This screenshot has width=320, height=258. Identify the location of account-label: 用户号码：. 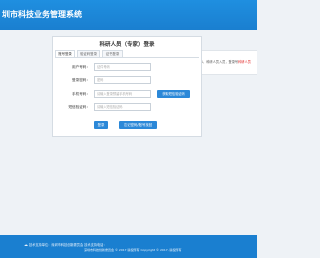
(81, 67).